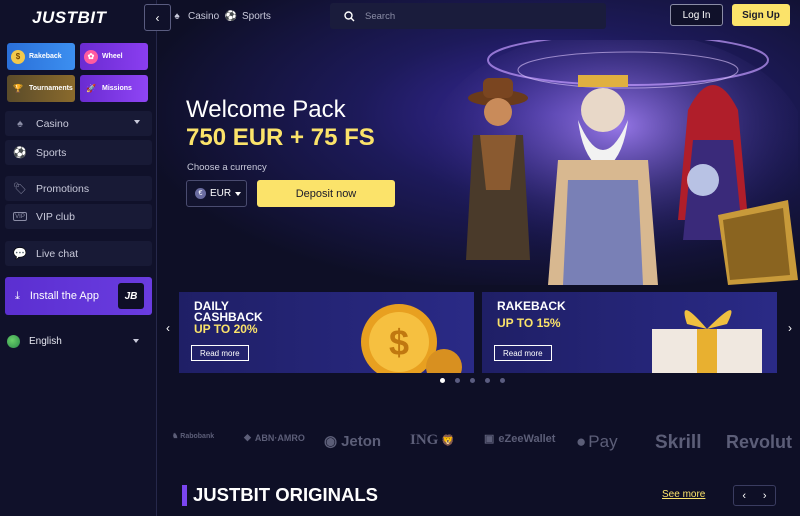 This screenshot has width=800, height=516. I want to click on sidebar-item-vip-club: VIP VIP club, so click(78, 216).